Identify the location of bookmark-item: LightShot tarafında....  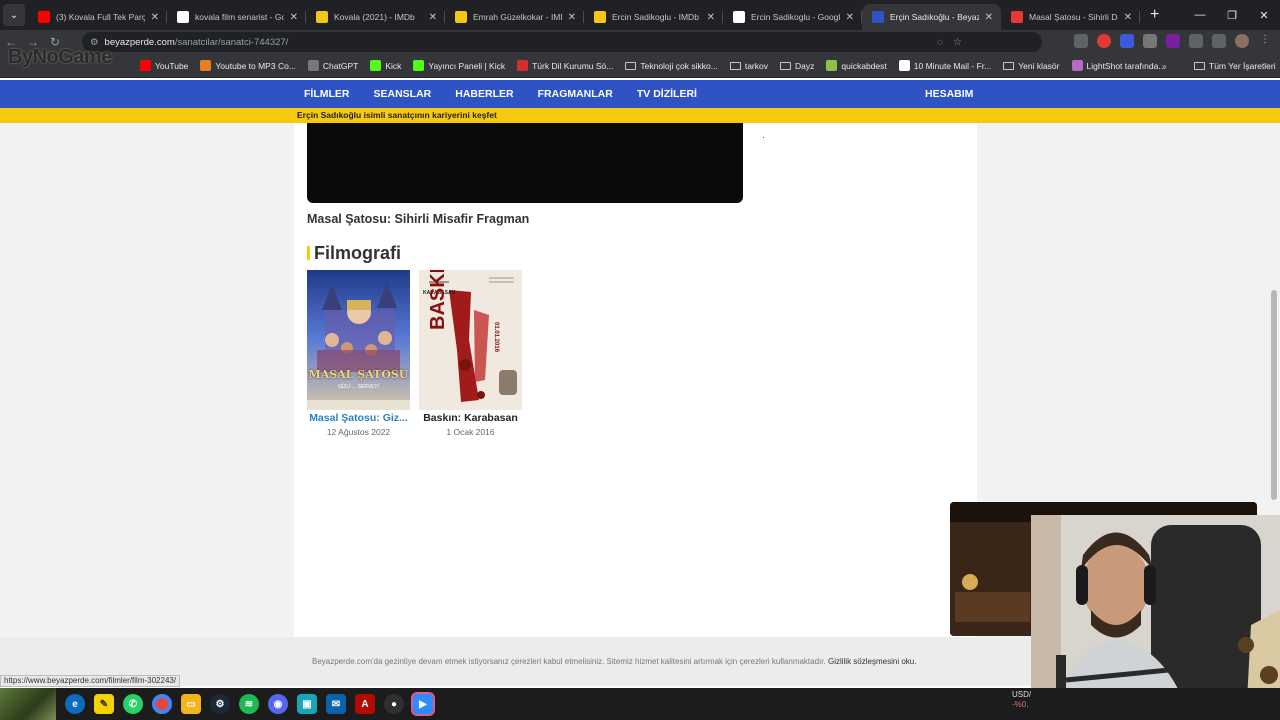
(1118, 65).